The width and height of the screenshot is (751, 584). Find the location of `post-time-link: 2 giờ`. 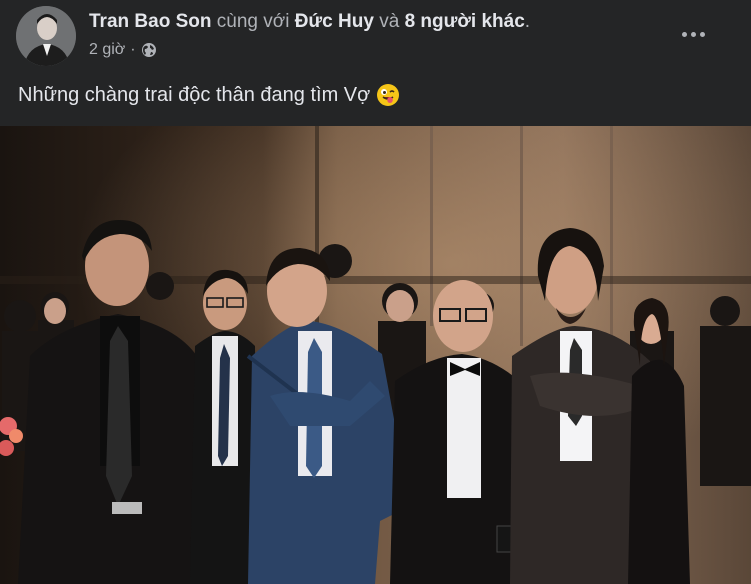

post-time-link: 2 giờ is located at coordinates (107, 50).